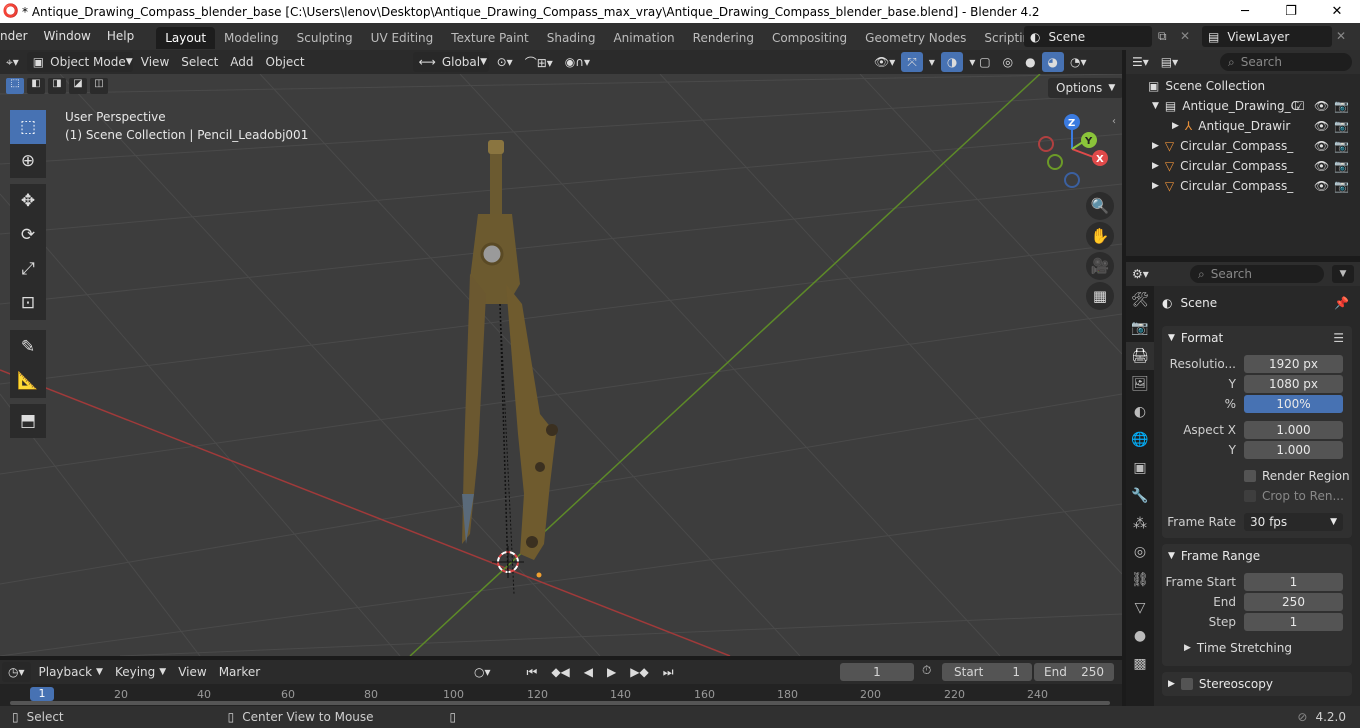 This screenshot has height=728, width=1360. What do you see at coordinates (809, 38) in the screenshot?
I see `tab-compositing: Compositing` at bounding box center [809, 38].